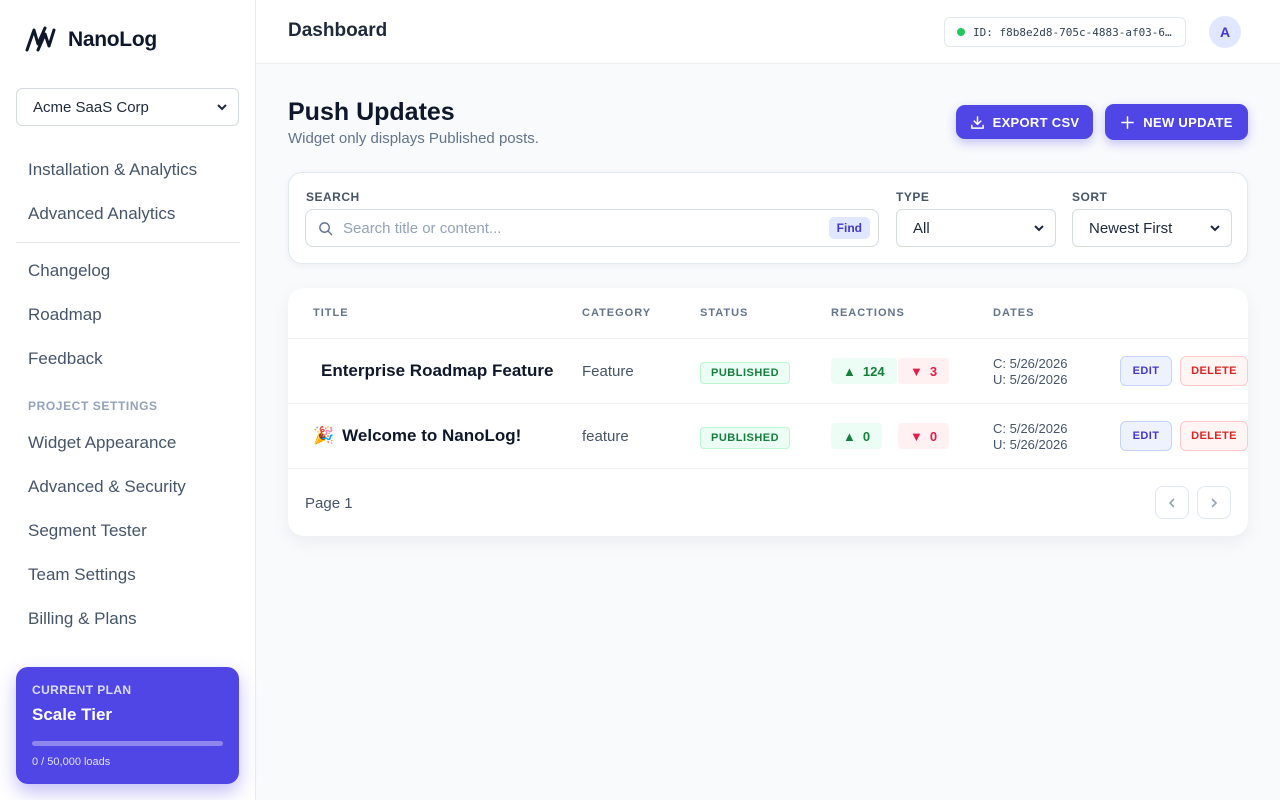  Describe the element at coordinates (1090, 197) in the screenshot. I see `sort-label: SORT` at that location.